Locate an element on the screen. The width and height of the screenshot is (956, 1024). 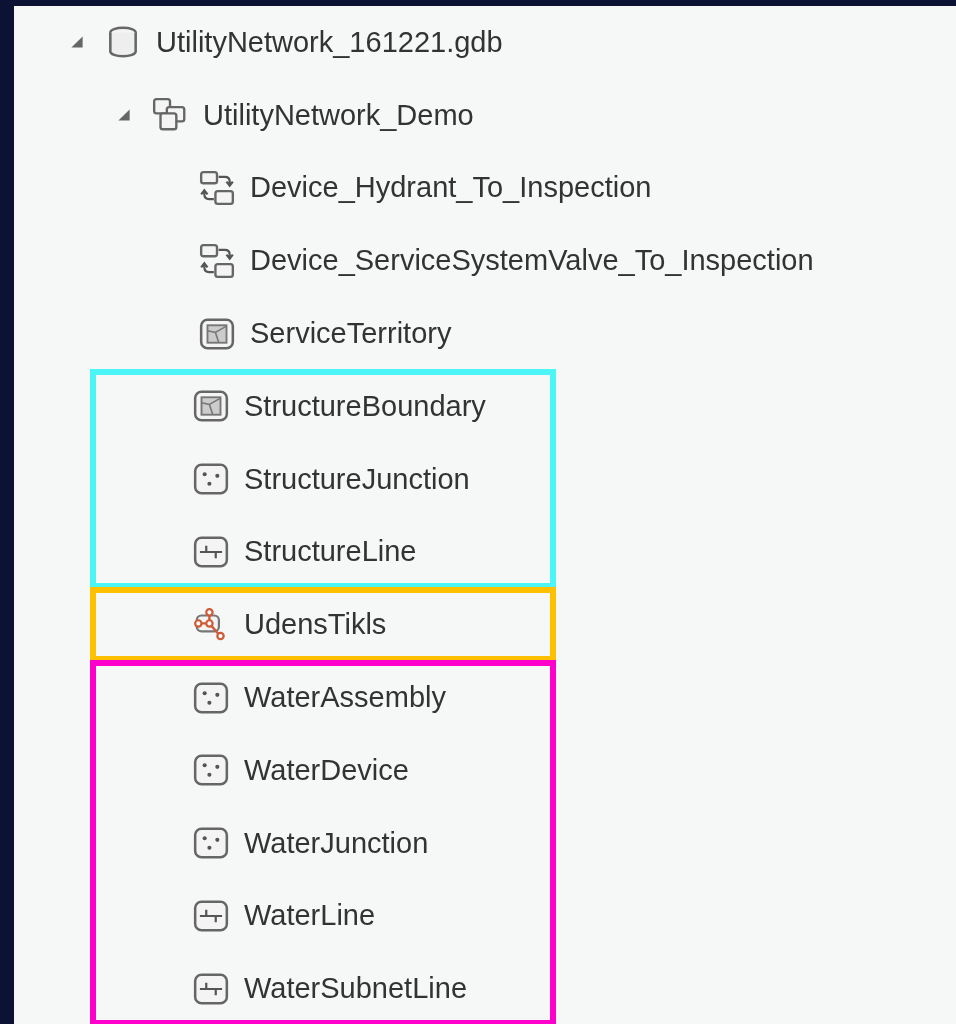
tree-item-label: WaterDevice is located at coordinates (326, 770).